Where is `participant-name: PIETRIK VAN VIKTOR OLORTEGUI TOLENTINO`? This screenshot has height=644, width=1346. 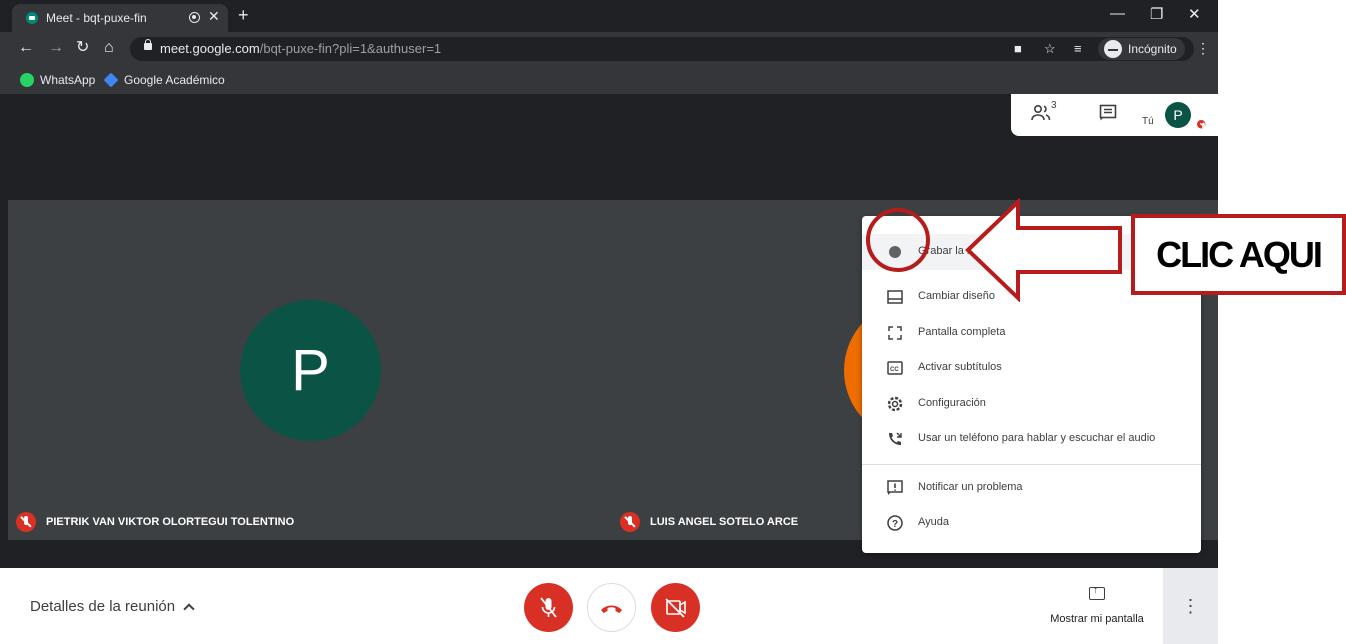 participant-name: PIETRIK VAN VIKTOR OLORTEGUI TOLENTINO is located at coordinates (170, 522).